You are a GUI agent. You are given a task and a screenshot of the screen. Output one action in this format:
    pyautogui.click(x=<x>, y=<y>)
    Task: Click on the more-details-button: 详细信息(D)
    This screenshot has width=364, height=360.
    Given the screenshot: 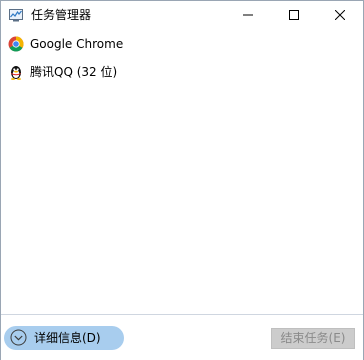 What is the action you would take?
    pyautogui.click(x=64, y=338)
    